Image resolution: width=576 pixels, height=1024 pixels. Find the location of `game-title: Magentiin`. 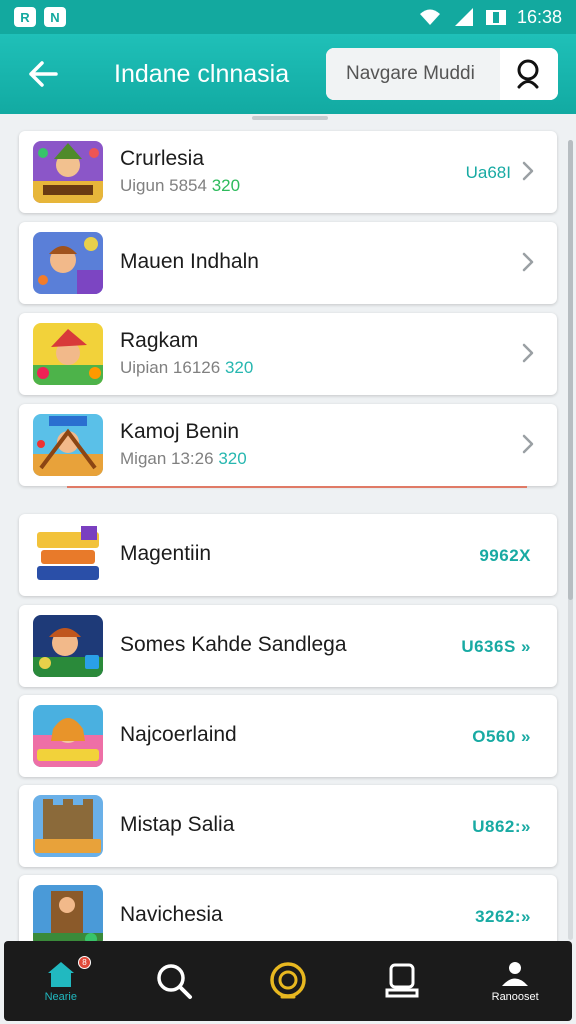

game-title: Magentiin is located at coordinates (166, 553).